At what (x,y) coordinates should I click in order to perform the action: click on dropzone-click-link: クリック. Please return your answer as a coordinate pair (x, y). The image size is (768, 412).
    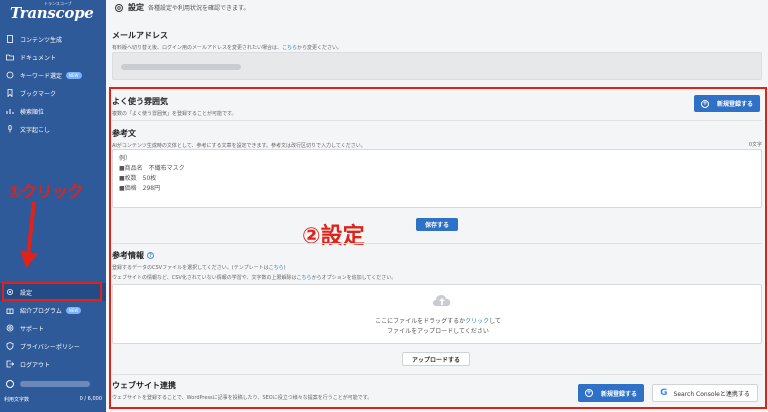
    Looking at the image, I should click on (477, 321).